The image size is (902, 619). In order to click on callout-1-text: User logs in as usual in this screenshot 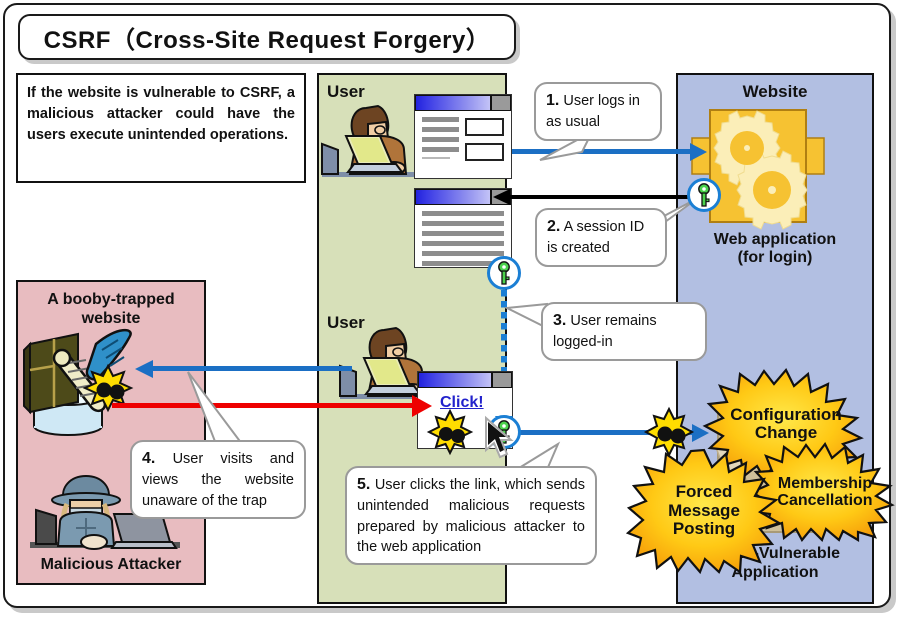, I will do `click(593, 112)`.